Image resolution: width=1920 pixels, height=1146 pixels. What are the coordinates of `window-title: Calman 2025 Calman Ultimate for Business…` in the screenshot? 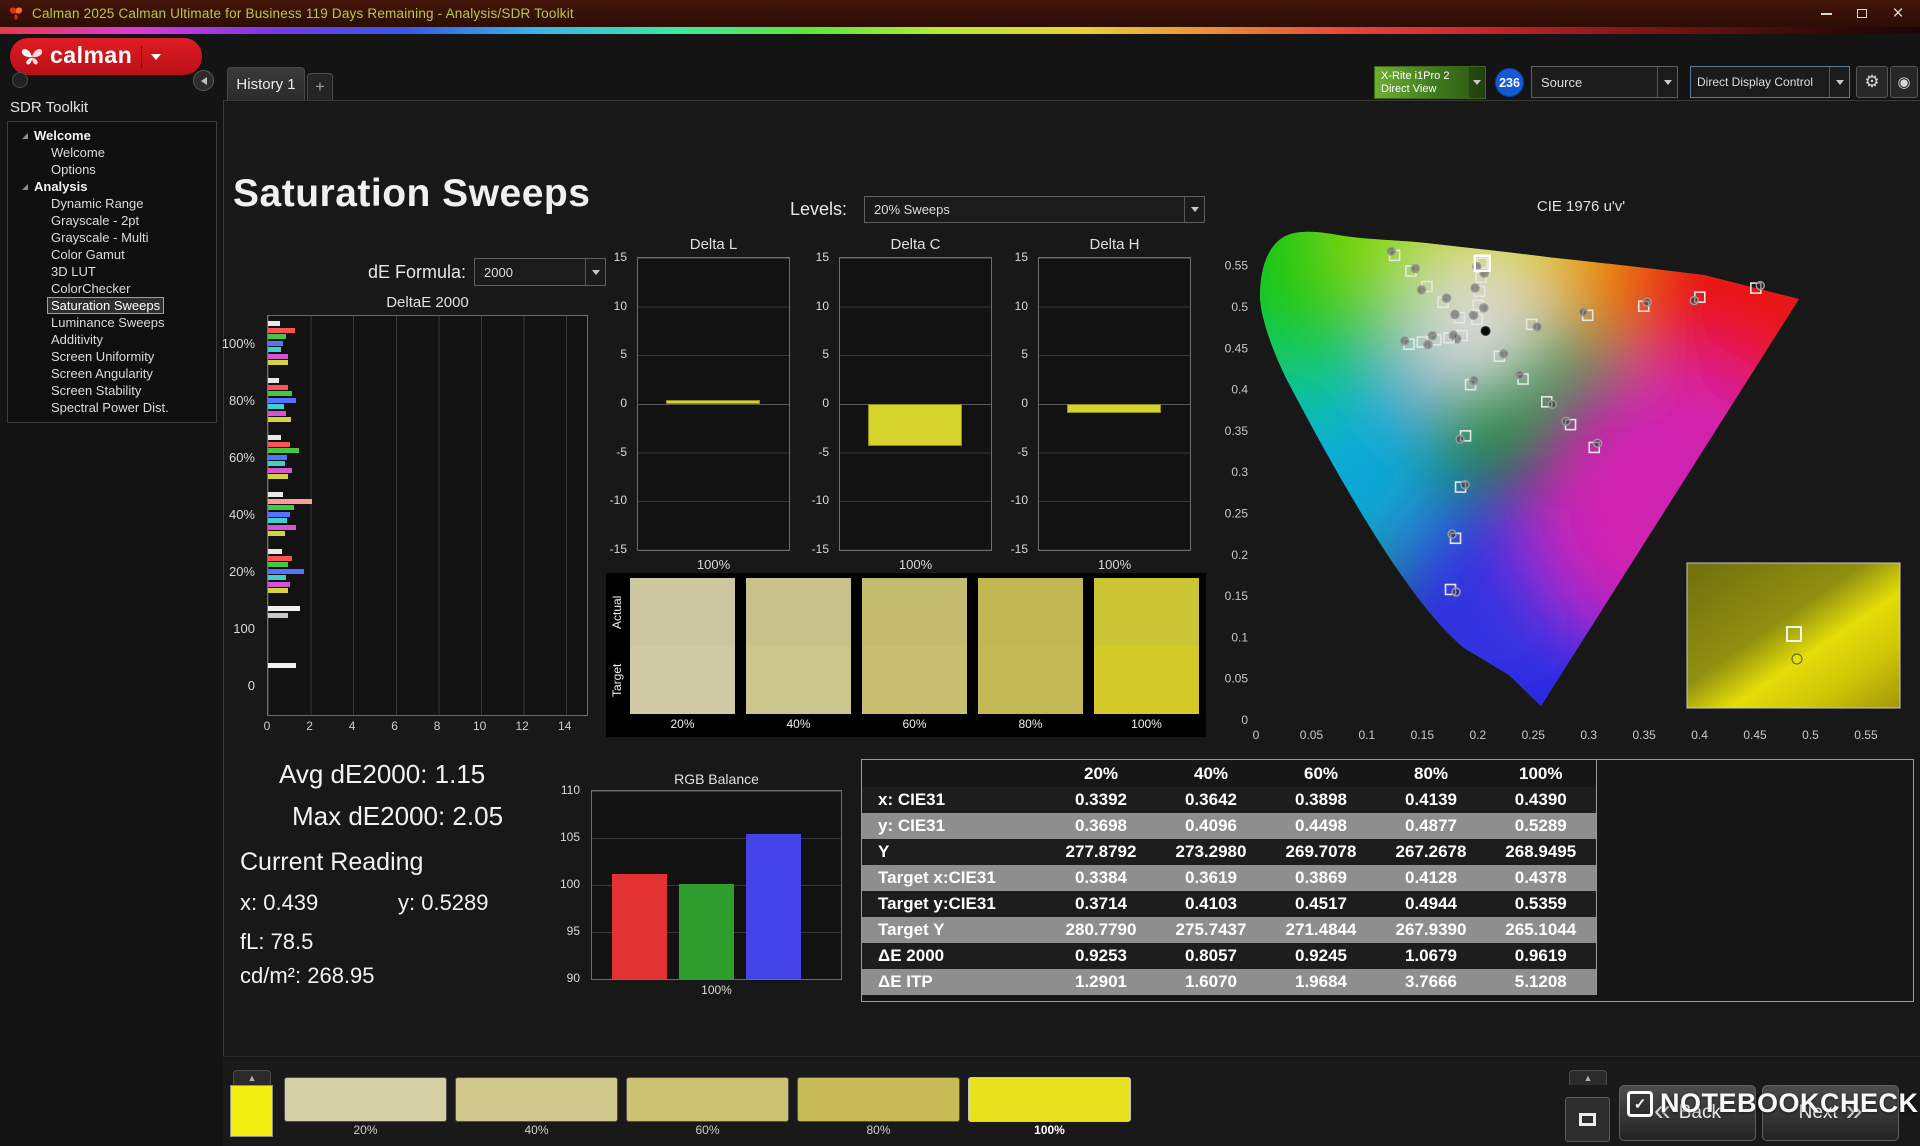 It's located at (303, 13).